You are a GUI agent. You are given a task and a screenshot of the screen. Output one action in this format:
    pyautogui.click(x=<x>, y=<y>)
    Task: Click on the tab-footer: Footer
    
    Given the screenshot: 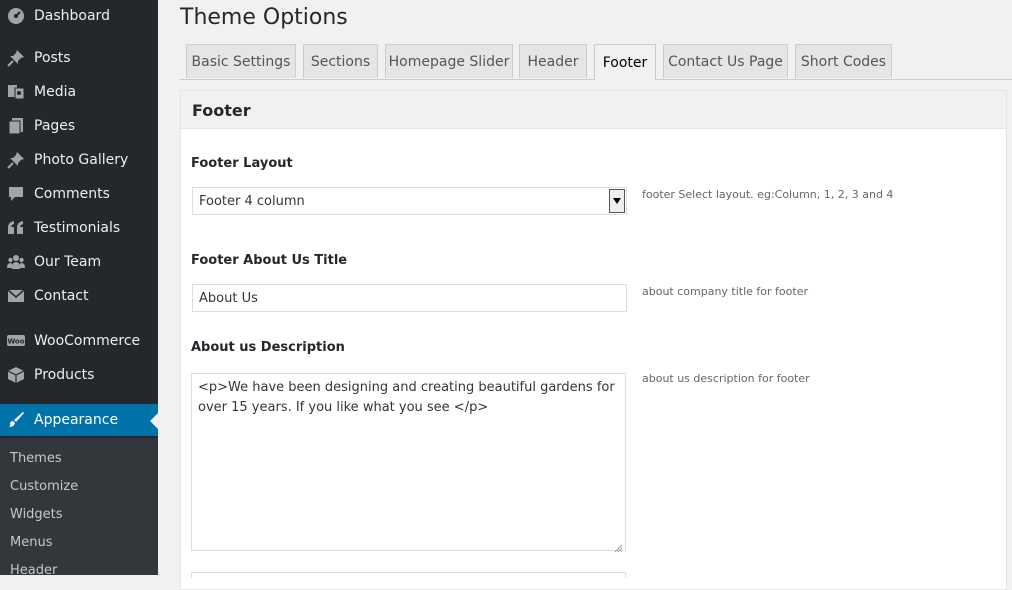 What is the action you would take?
    pyautogui.click(x=625, y=62)
    